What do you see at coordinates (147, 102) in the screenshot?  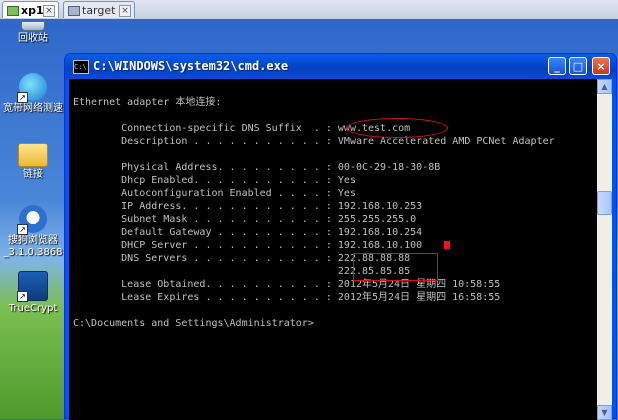 I see `console-line: Ethernet adapter 本地连接:` at bounding box center [147, 102].